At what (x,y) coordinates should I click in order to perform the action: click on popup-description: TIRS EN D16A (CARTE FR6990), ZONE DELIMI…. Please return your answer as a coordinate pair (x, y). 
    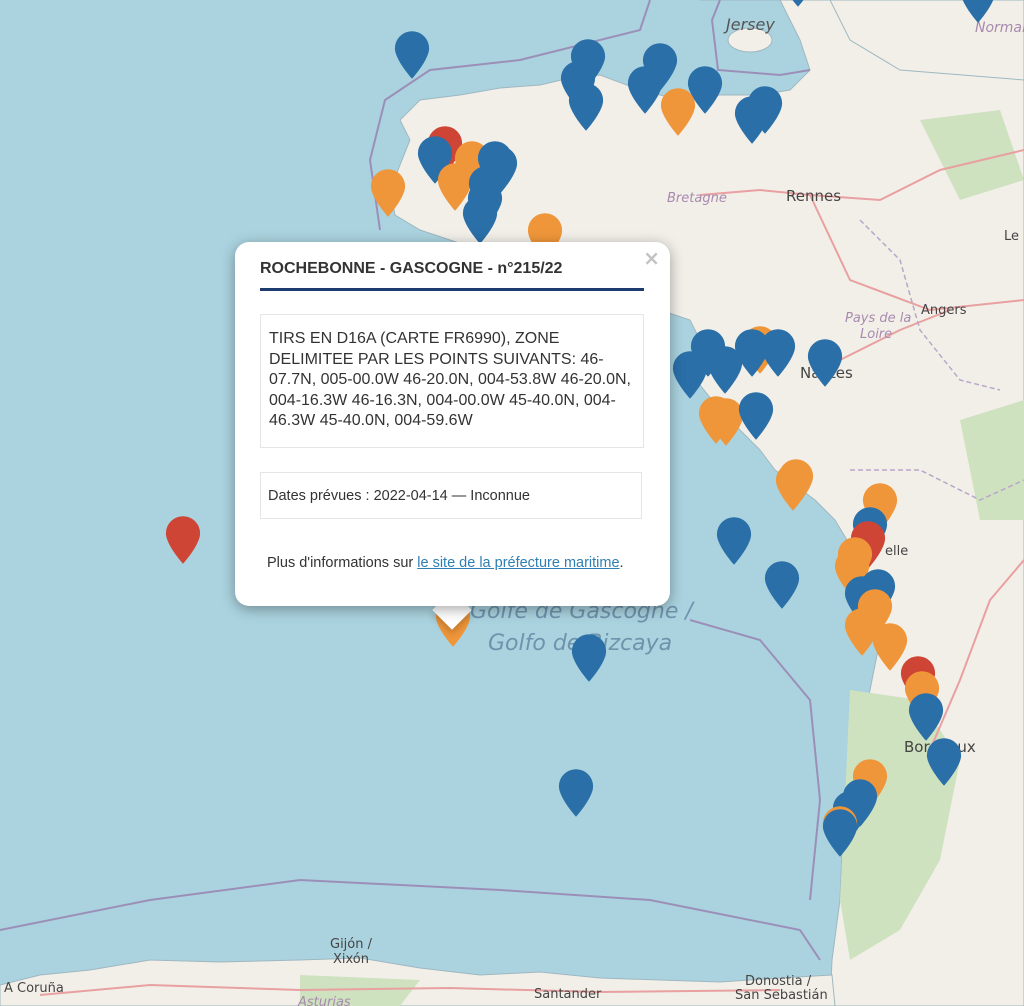
    Looking at the image, I should click on (452, 381).